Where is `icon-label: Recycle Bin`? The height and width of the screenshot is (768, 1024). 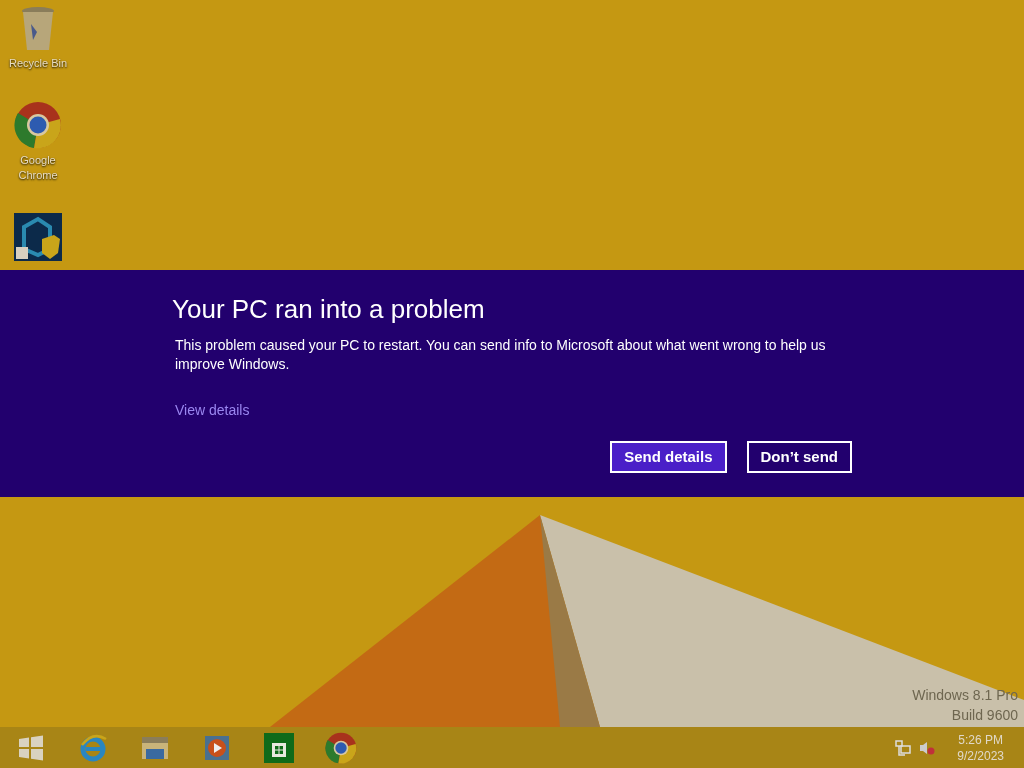 icon-label: Recycle Bin is located at coordinates (38, 63).